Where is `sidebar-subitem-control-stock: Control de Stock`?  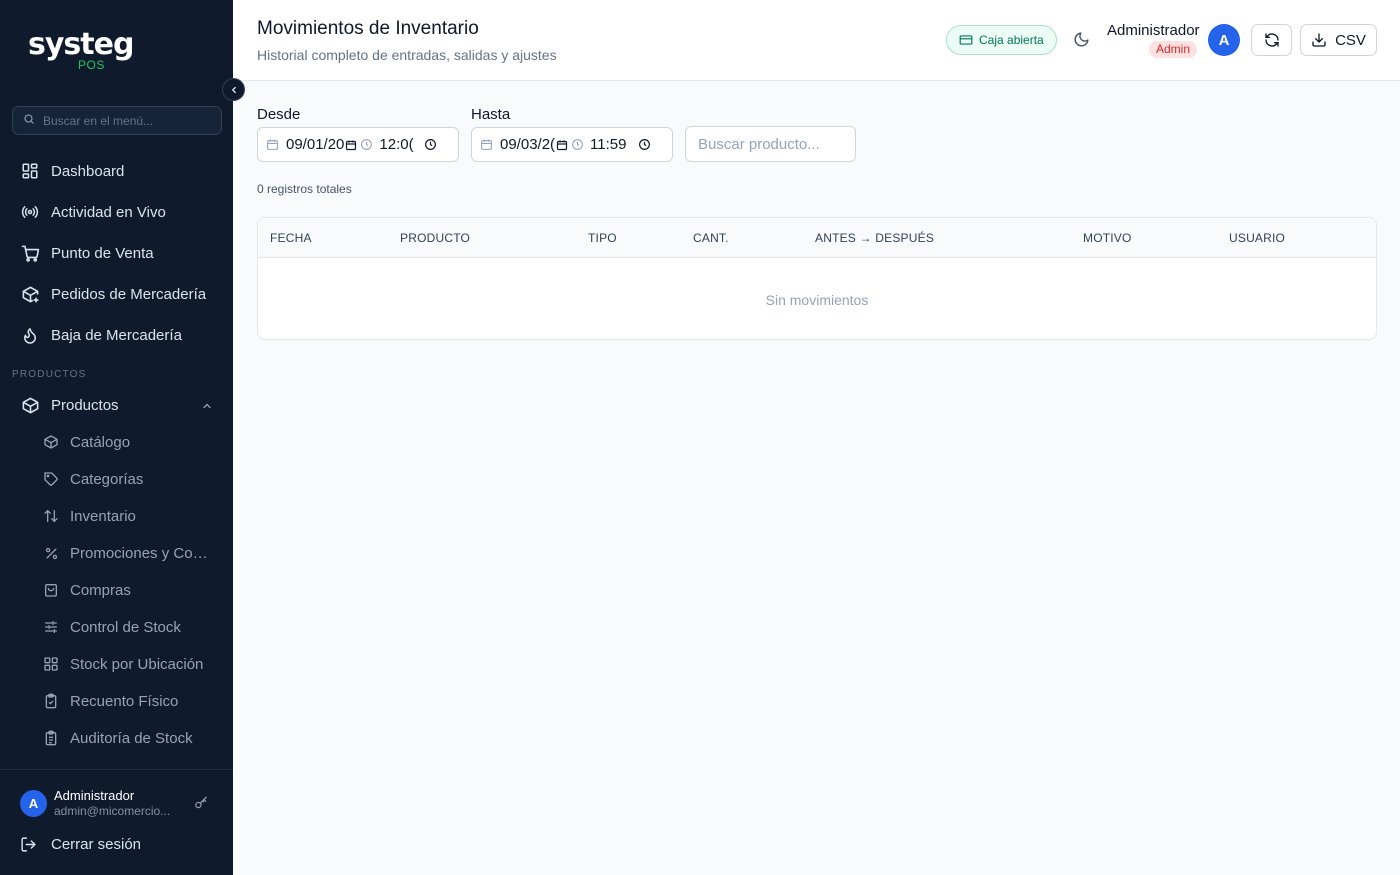 sidebar-subitem-control-stock: Control de Stock is located at coordinates (116, 627).